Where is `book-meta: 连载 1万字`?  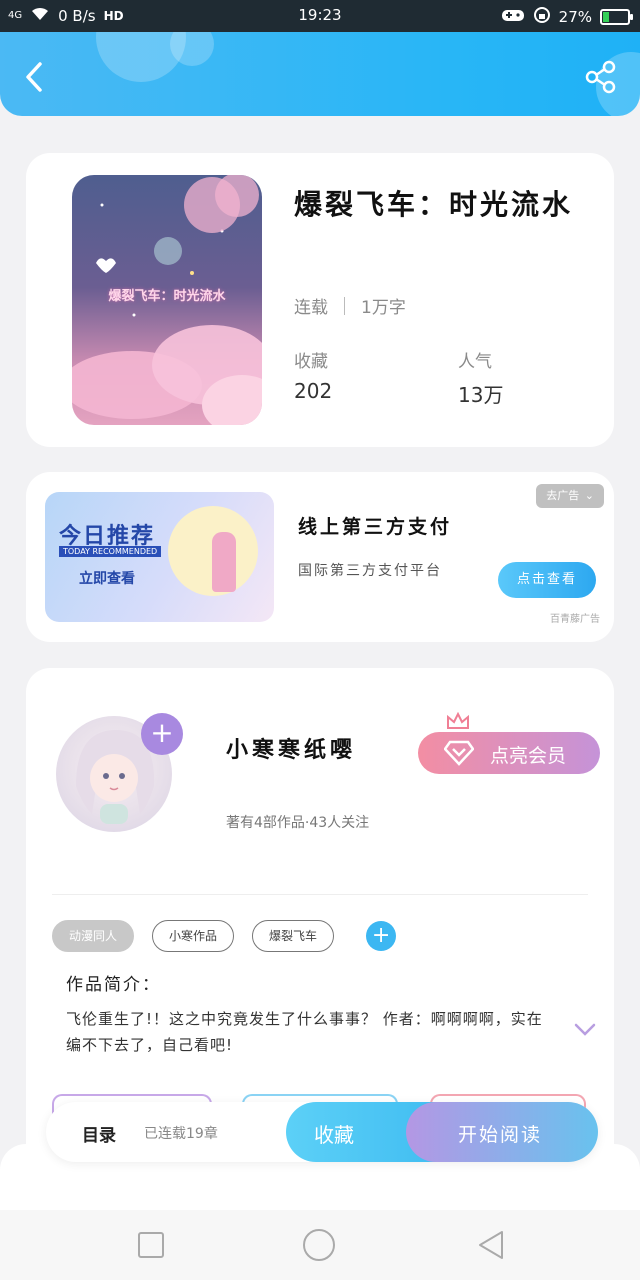
book-meta: 连载 1万字 is located at coordinates (350, 305).